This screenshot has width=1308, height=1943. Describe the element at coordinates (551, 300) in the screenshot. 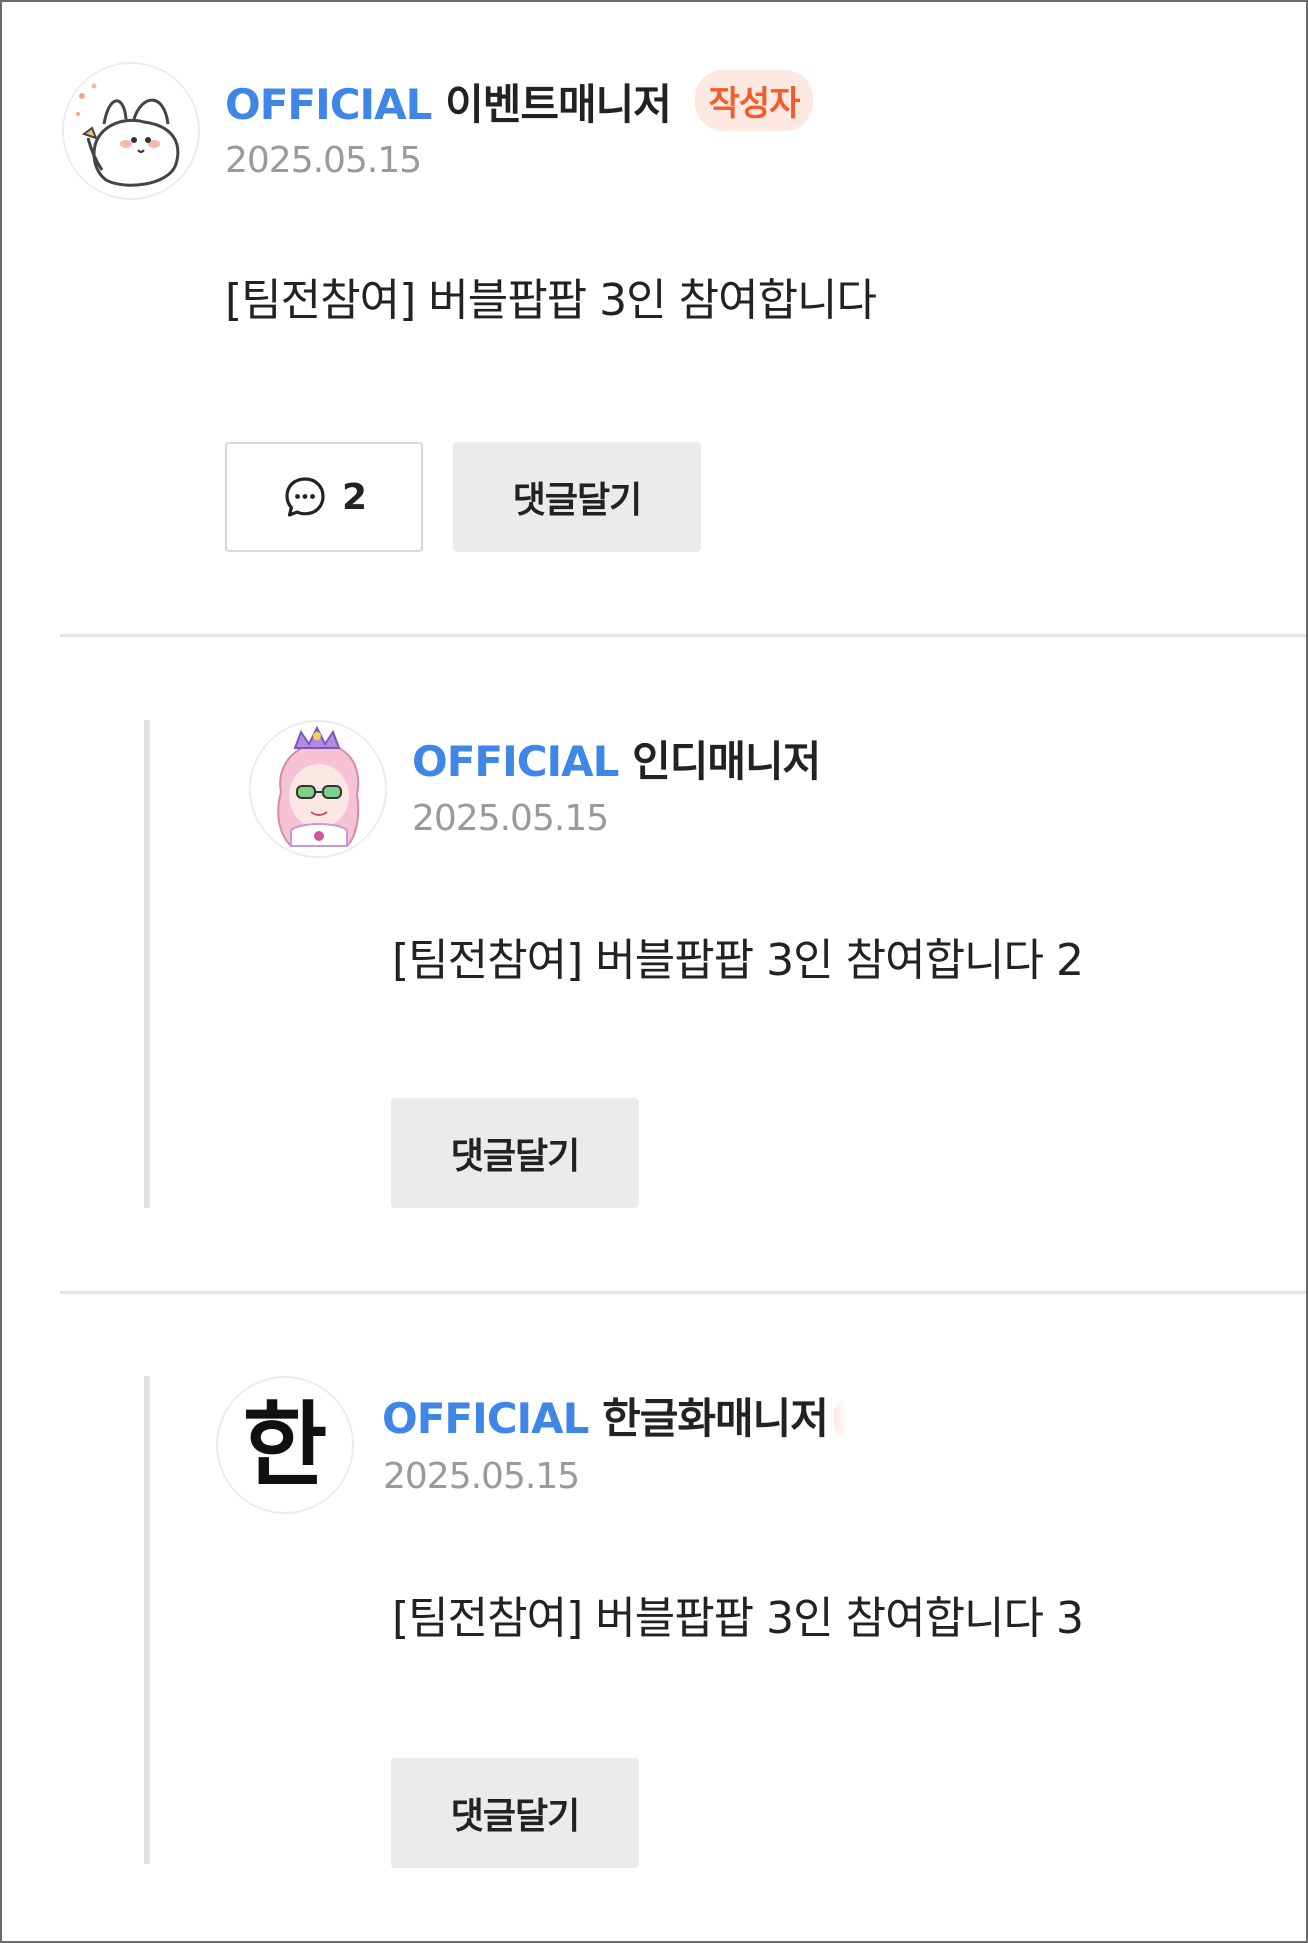

I see `post-message: [팀전참여] 버블팝팝 3인 참여합니다` at that location.